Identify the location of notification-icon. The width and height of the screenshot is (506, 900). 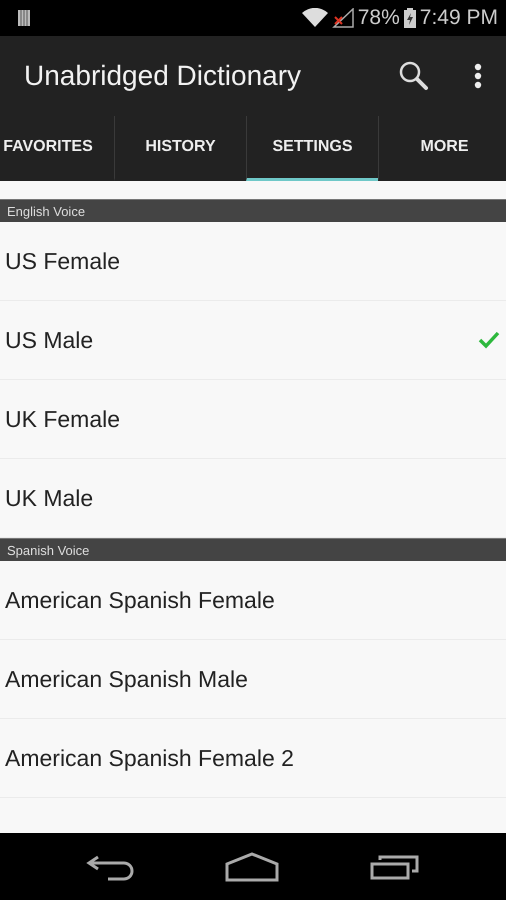
(24, 18).